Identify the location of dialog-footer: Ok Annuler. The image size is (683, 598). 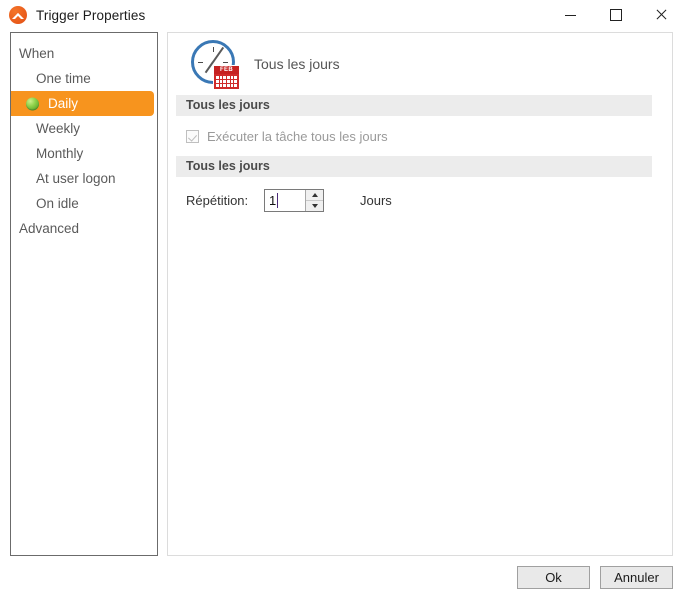
(341, 582).